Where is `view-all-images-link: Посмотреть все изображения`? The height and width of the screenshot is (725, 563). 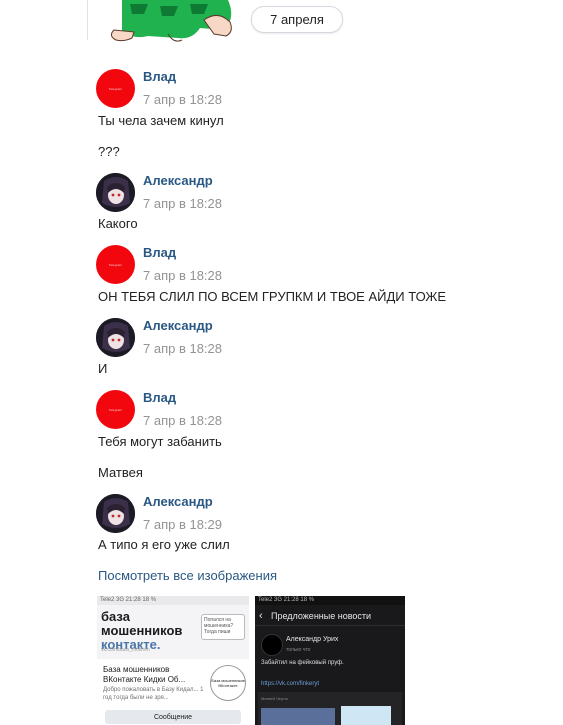 view-all-images-link: Посмотреть все изображения is located at coordinates (187, 575).